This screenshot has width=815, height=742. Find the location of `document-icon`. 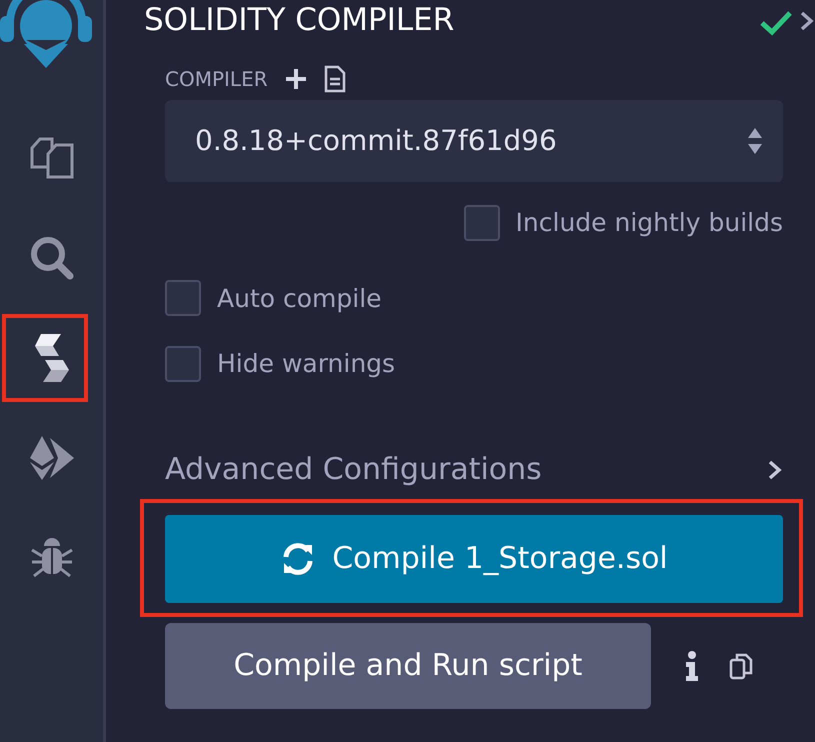

document-icon is located at coordinates (335, 79).